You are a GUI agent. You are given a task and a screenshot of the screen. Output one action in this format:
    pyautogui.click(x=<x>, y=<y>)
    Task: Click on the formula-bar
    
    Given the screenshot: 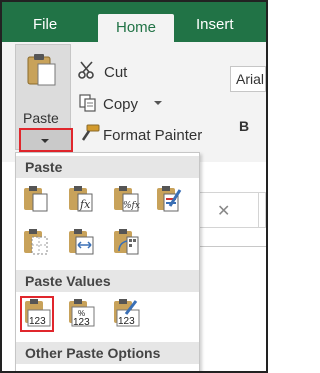 What is the action you would take?
    pyautogui.click(x=232, y=210)
    